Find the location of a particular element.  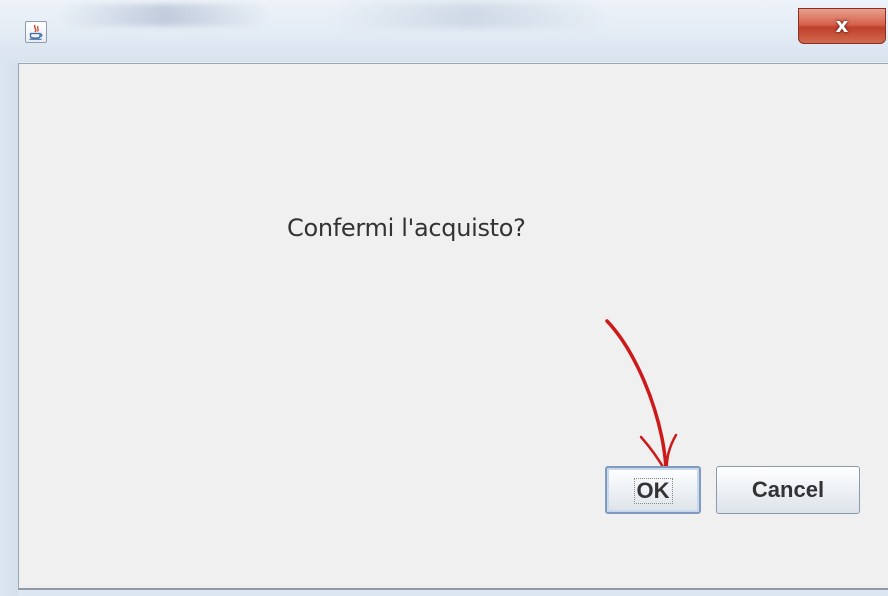

title-bar: x is located at coordinates (444, 31).